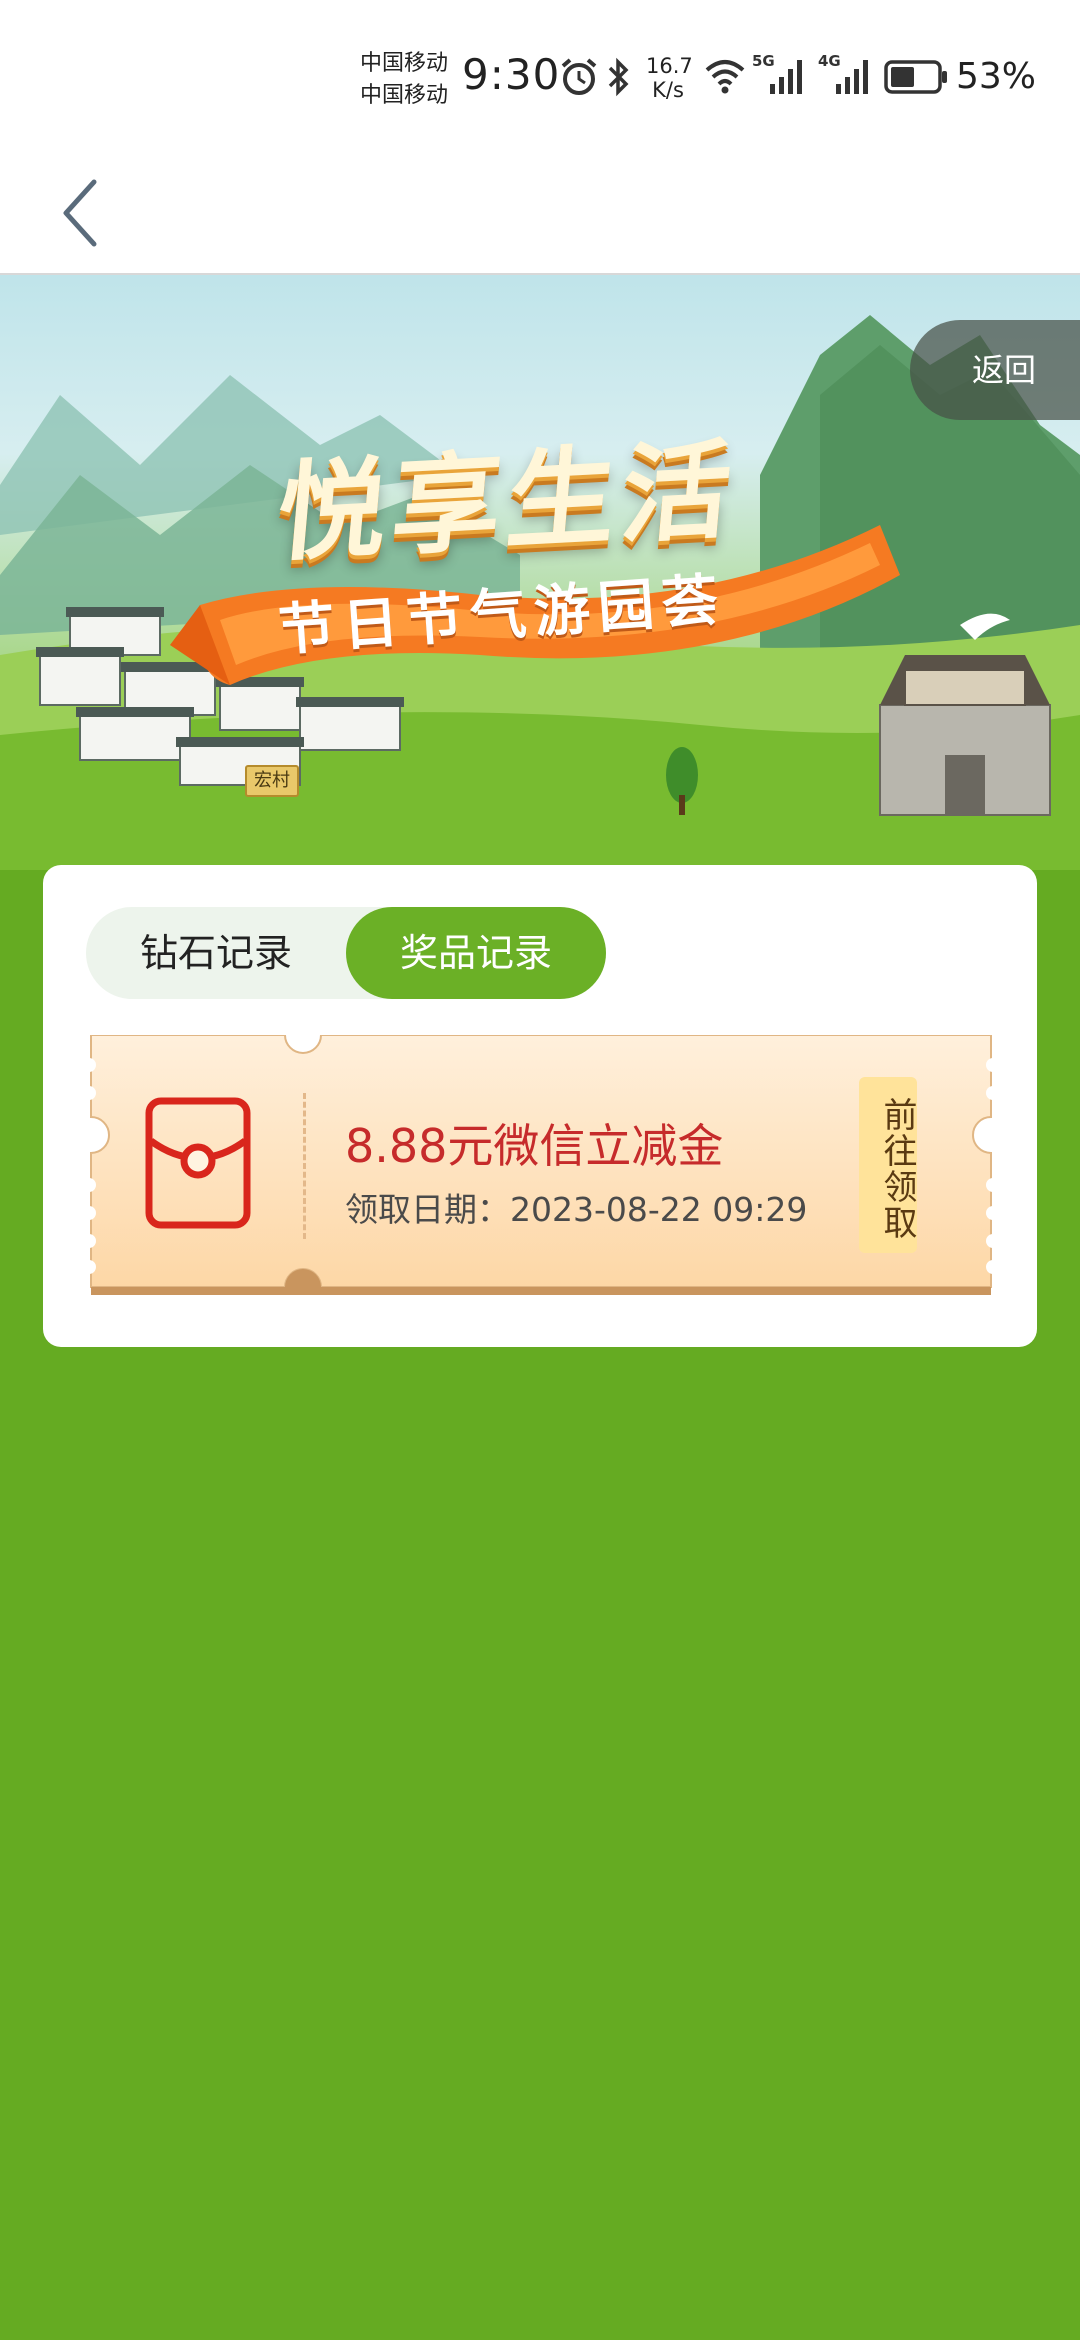 The image size is (1080, 2340). What do you see at coordinates (576, 1209) in the screenshot?
I see `claim-date: 领取日期：2023-08-22 09:29` at bounding box center [576, 1209].